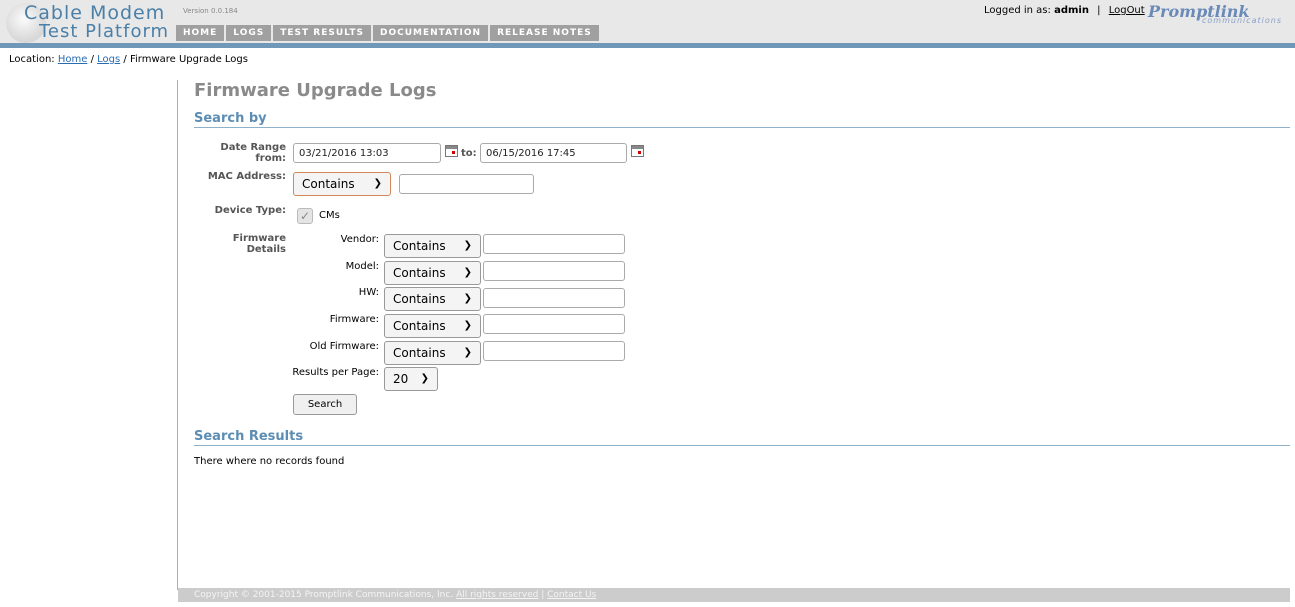 Image resolution: width=1295 pixels, height=607 pixels. I want to click on hw-label: HW:, so click(368, 292).